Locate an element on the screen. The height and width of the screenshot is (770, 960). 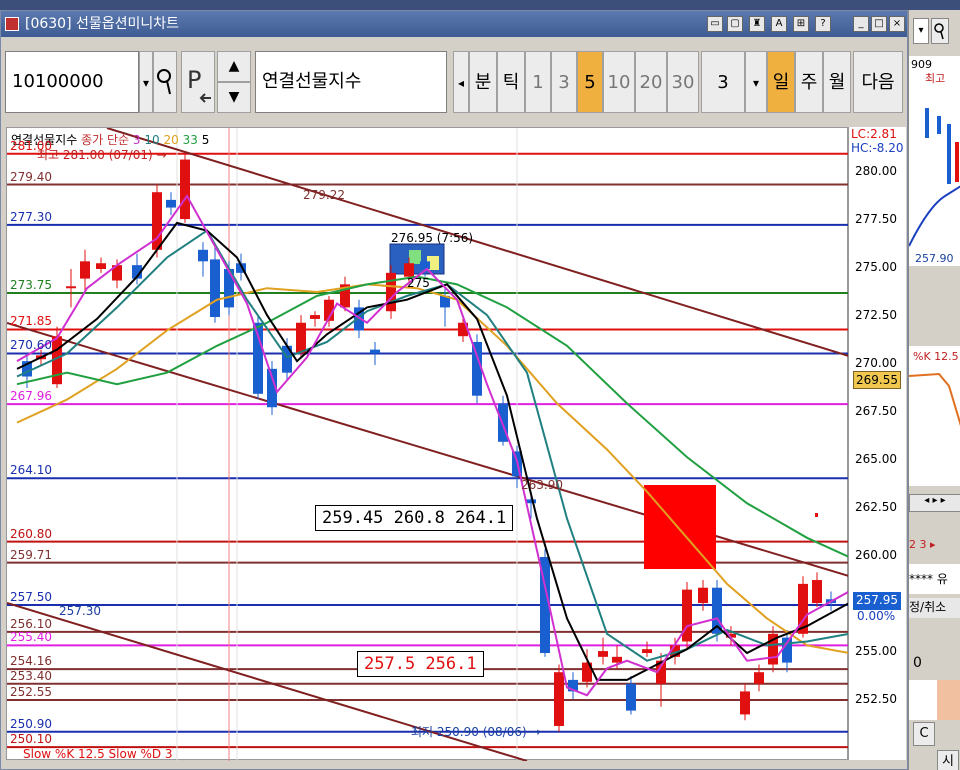
spin-up-icon: ▲ is located at coordinates (234, 66).